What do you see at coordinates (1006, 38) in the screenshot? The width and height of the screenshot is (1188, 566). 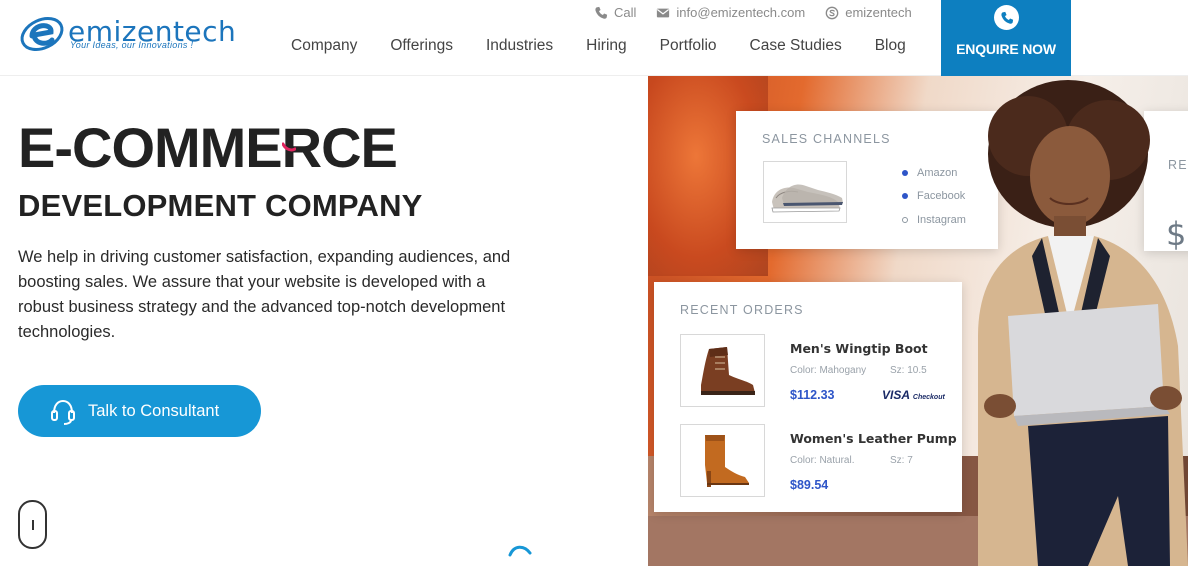 I see `enquire-now-button: ENQUIRE NOW` at bounding box center [1006, 38].